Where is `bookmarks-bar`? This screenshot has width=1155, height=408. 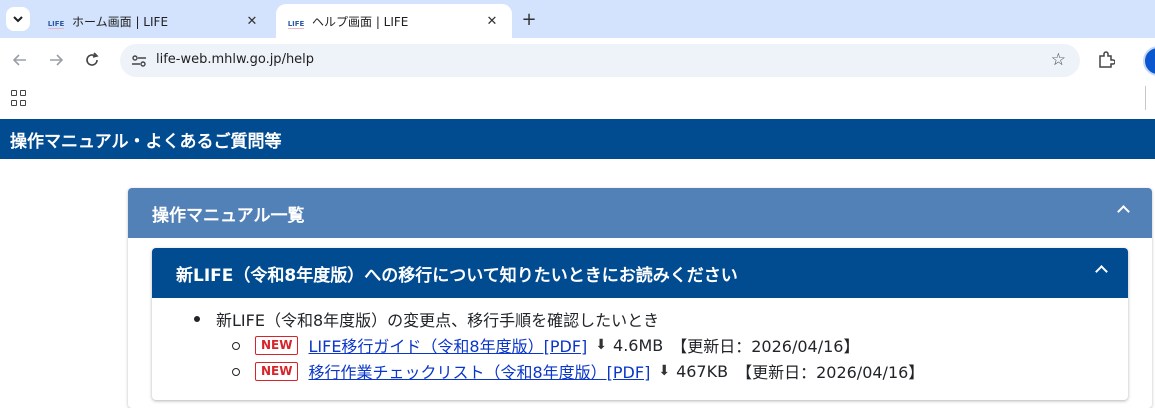 bookmarks-bar is located at coordinates (577, 100).